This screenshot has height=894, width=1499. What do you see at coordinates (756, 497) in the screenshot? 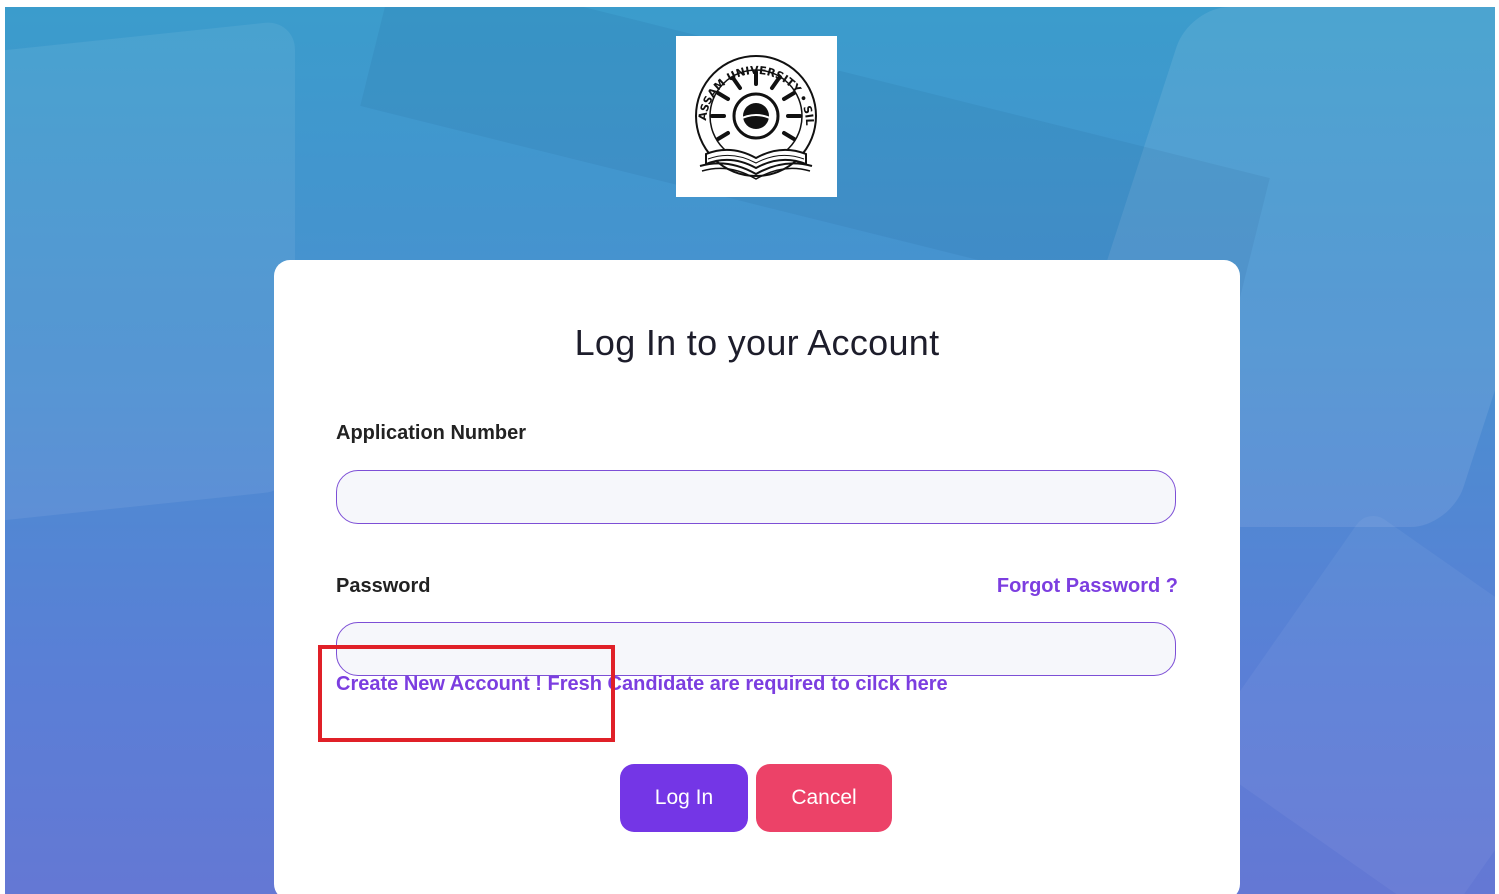
I see `application-number-input` at bounding box center [756, 497].